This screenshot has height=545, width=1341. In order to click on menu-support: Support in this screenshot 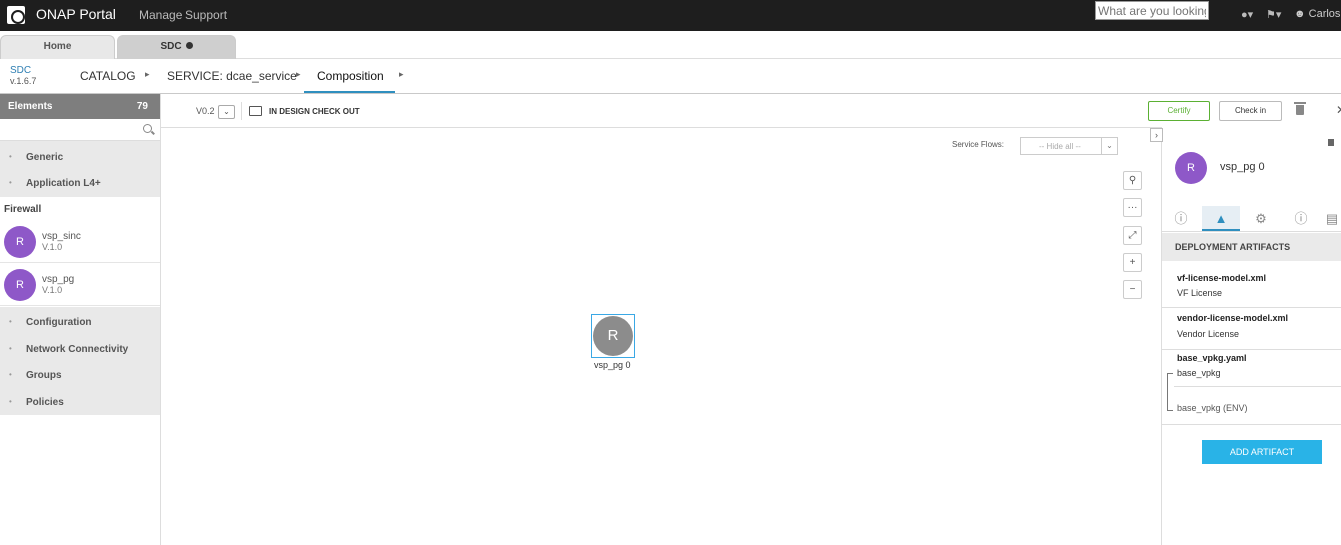, I will do `click(206, 15)`.